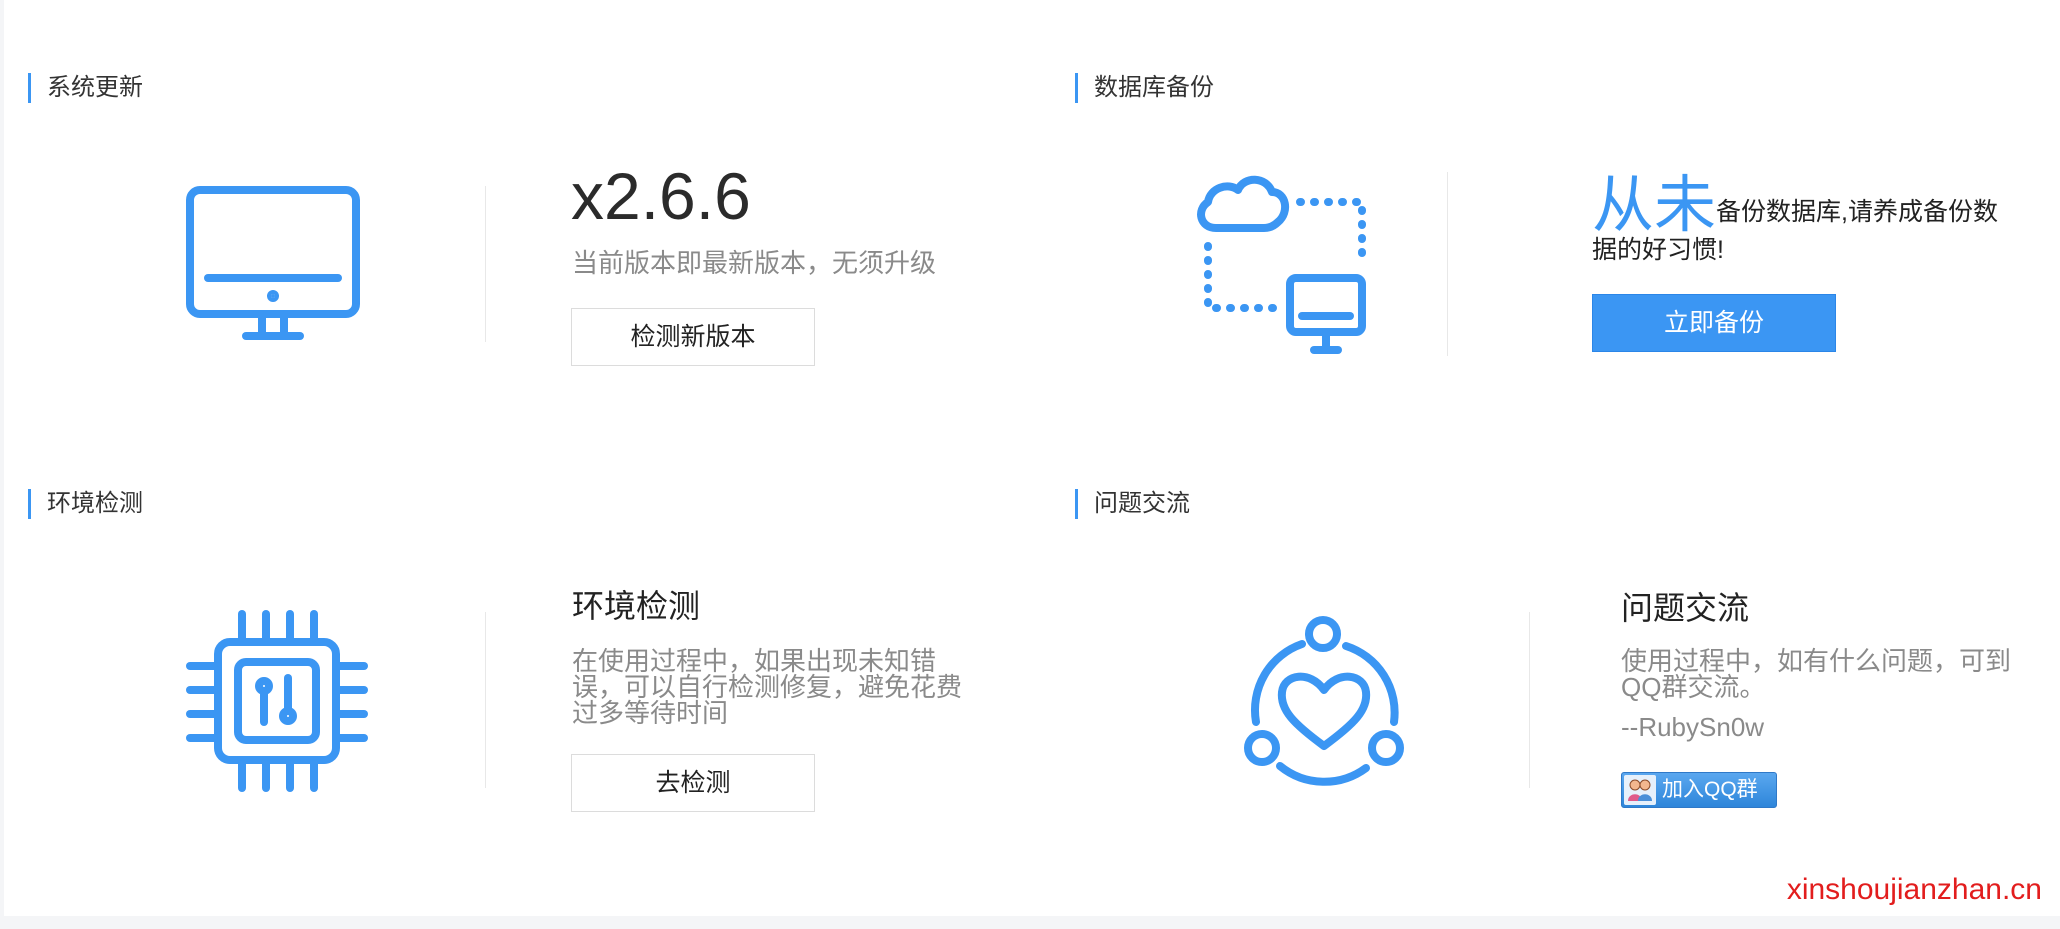  What do you see at coordinates (1132, 504) in the screenshot?
I see `section-title-support: 问题交流` at bounding box center [1132, 504].